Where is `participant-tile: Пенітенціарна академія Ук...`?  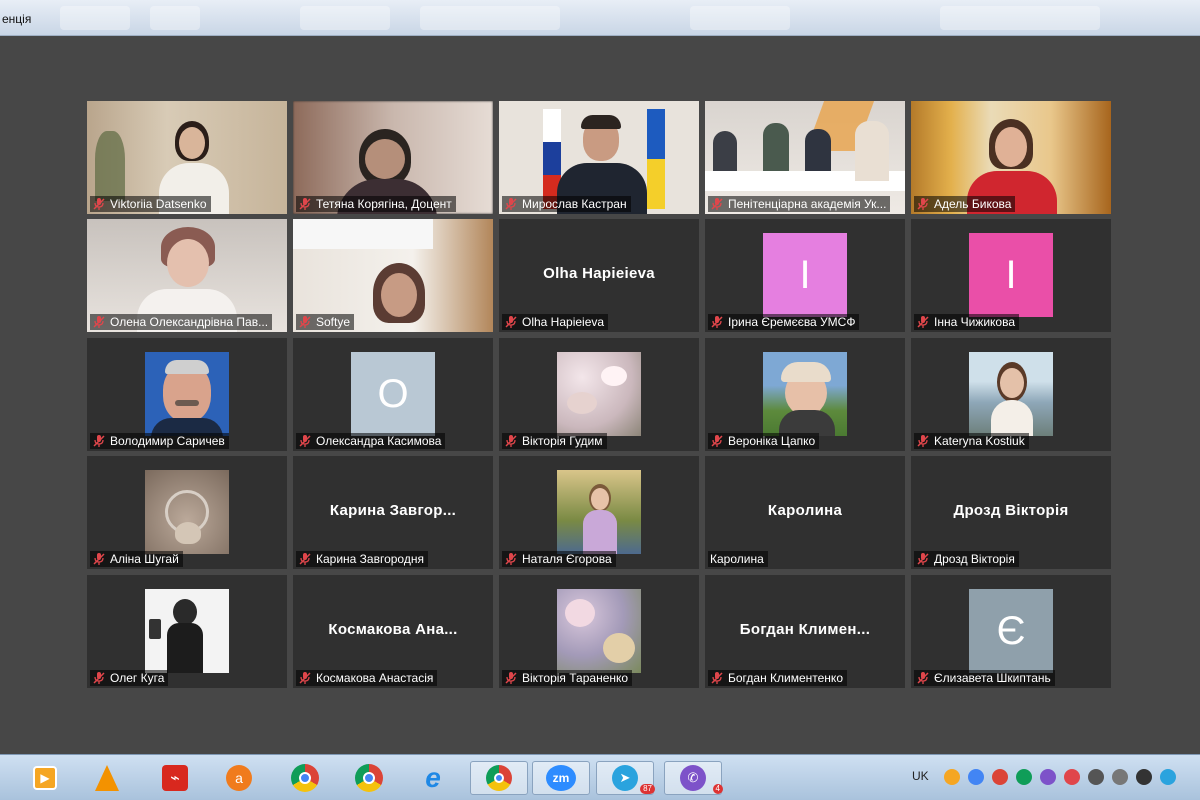
participant-tile: Пенітенціарна академія Ук... is located at coordinates (805, 157).